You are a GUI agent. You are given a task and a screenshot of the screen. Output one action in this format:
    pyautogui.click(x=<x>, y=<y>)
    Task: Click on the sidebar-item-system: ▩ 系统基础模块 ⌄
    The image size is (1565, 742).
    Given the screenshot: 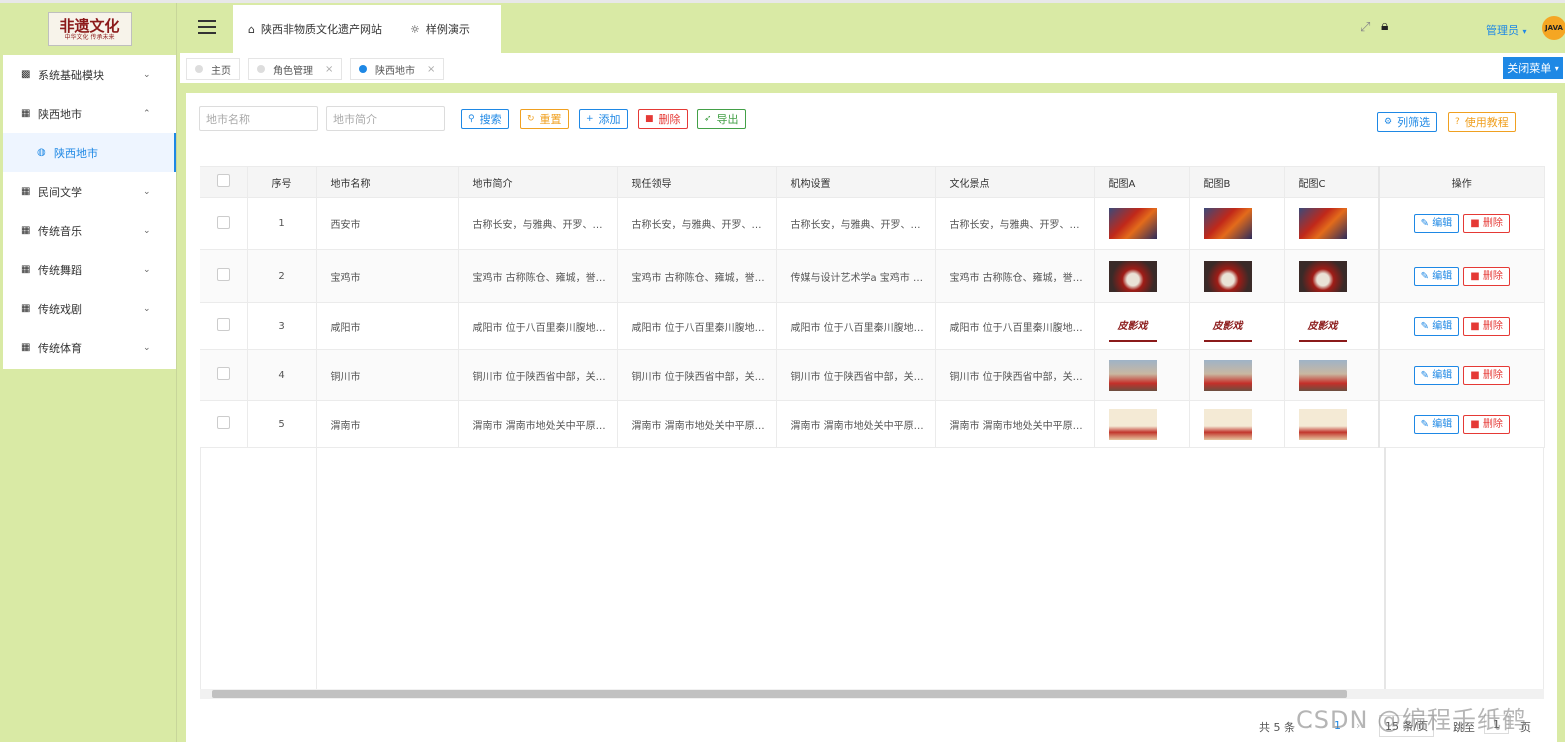 What is the action you would take?
    pyautogui.click(x=89, y=74)
    